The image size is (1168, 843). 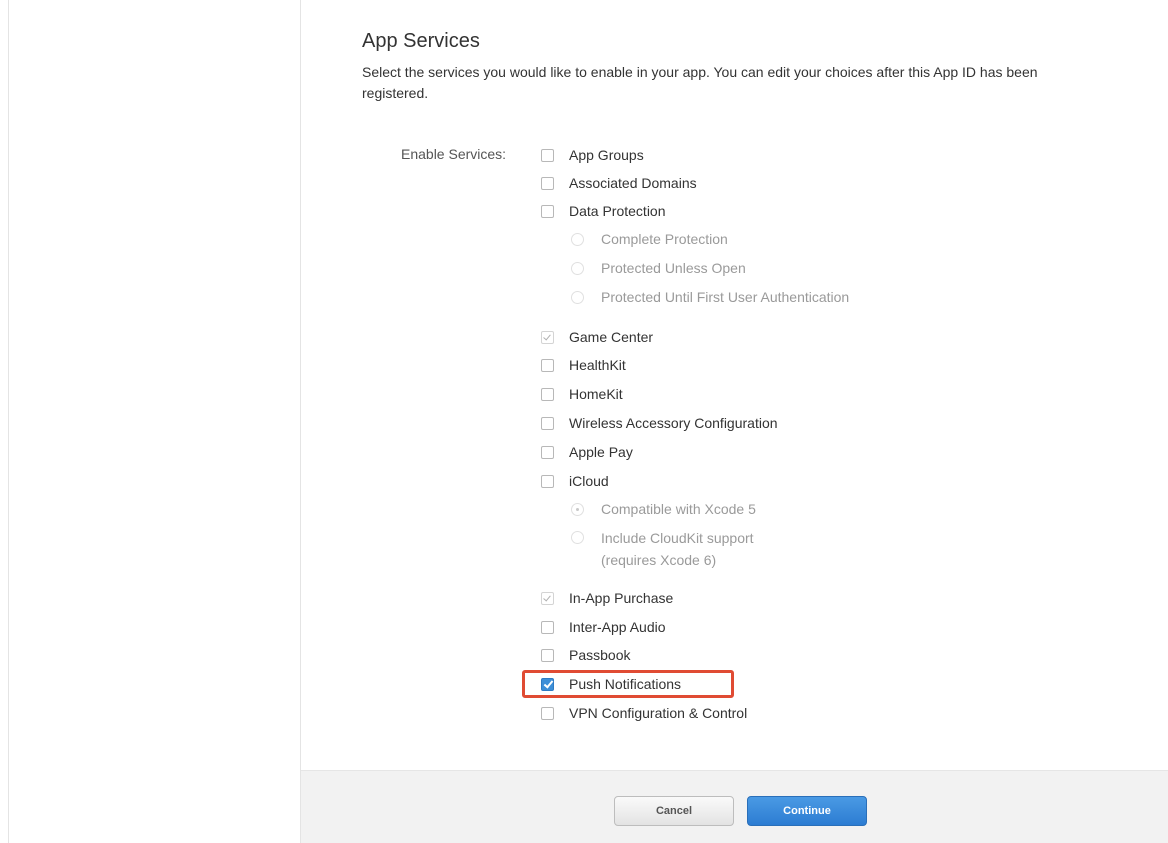 I want to click on vpn-checkbox, so click(x=547, y=713).